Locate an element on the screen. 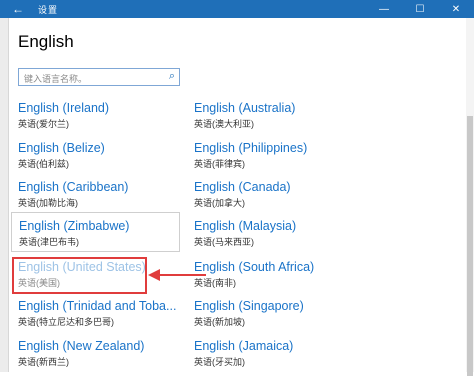  language-name: English (Philippines) is located at coordinates (251, 148).